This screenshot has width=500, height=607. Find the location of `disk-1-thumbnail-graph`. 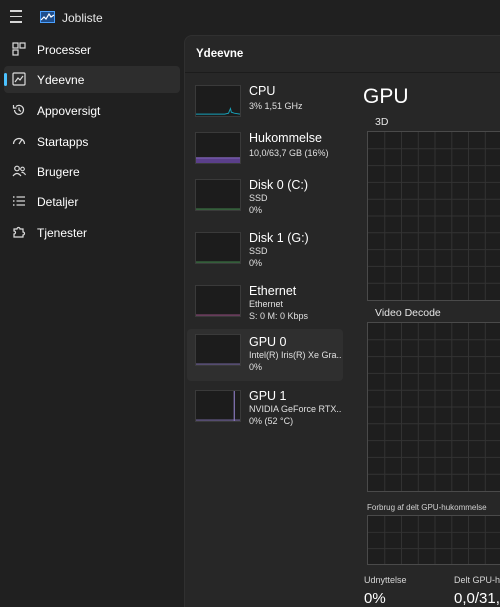

disk-1-thumbnail-graph is located at coordinates (218, 248).